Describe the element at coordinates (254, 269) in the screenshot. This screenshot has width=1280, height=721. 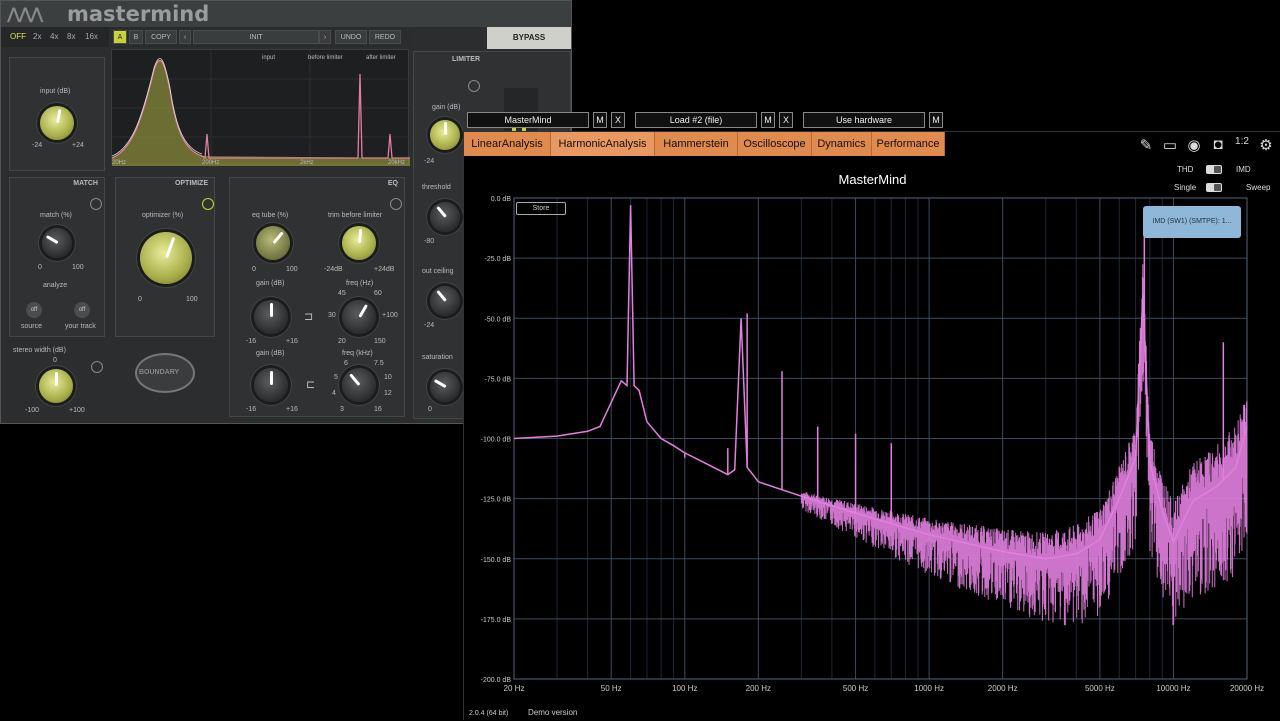
I see `eq-tube-min: 0` at that location.